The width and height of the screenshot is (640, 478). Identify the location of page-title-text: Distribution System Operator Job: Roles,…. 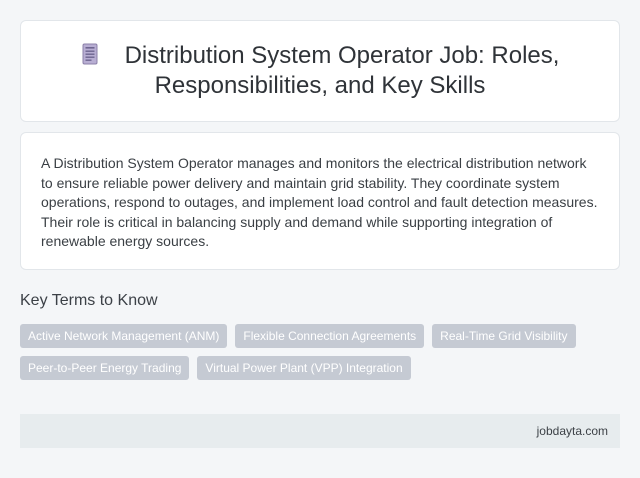
(342, 70).